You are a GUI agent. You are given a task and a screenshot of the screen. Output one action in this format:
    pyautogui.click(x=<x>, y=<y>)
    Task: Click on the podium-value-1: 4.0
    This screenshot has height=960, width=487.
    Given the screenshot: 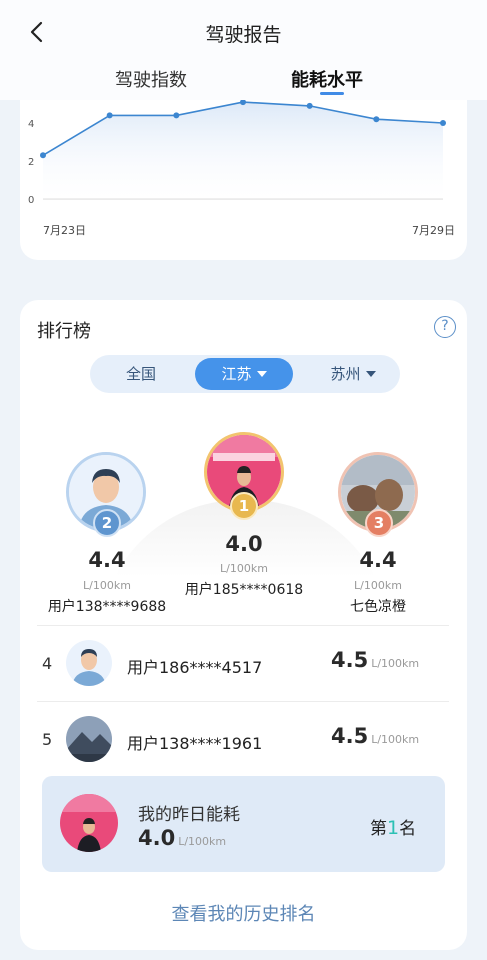 What is the action you would take?
    pyautogui.click(x=244, y=544)
    